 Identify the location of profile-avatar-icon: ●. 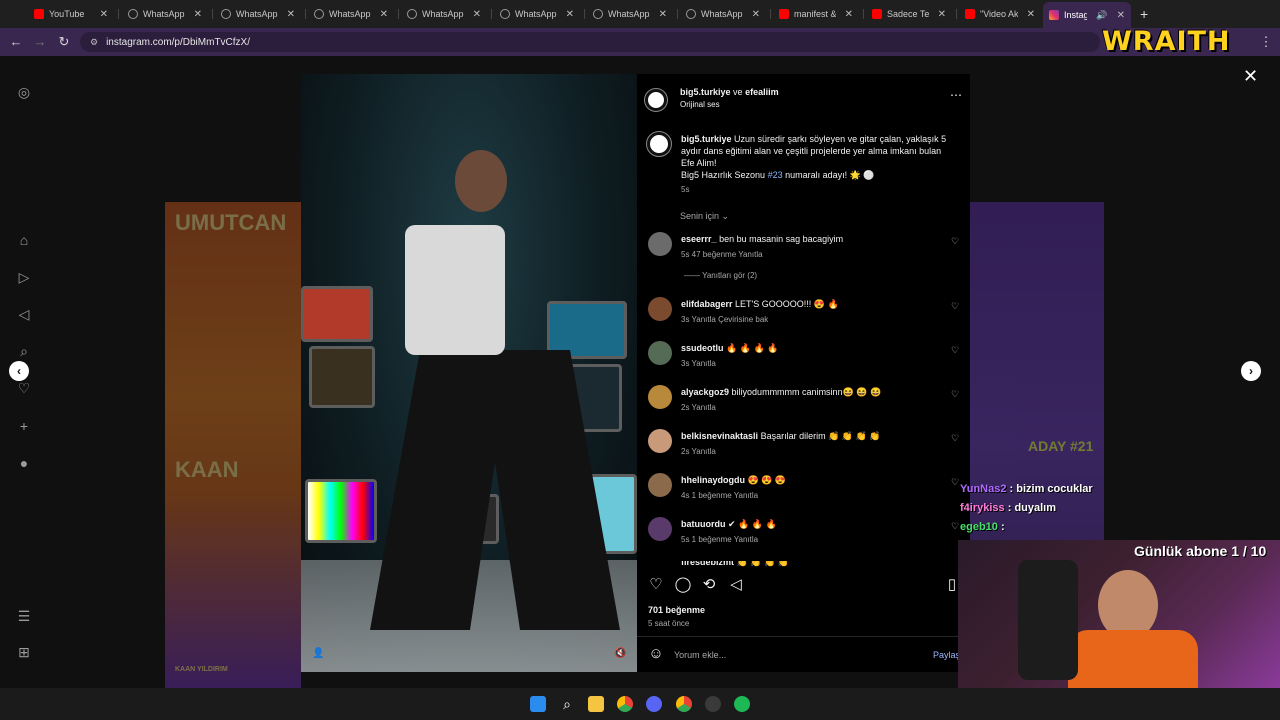
(24, 463).